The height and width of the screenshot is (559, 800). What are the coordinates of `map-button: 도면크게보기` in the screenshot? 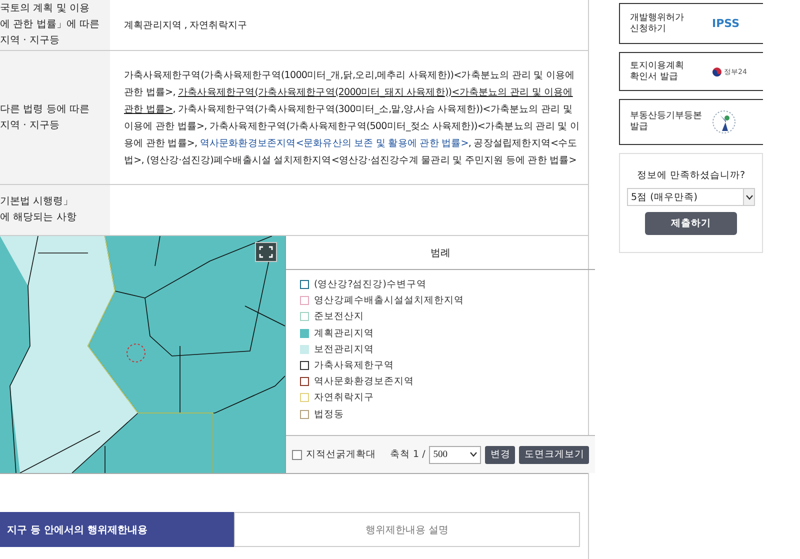 It's located at (554, 455).